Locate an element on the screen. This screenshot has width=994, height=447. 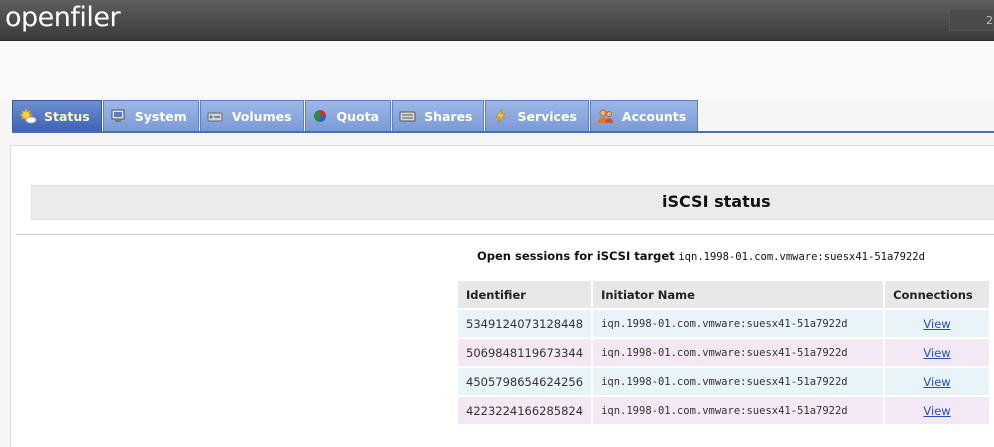
tab-system: System is located at coordinates (150, 115).